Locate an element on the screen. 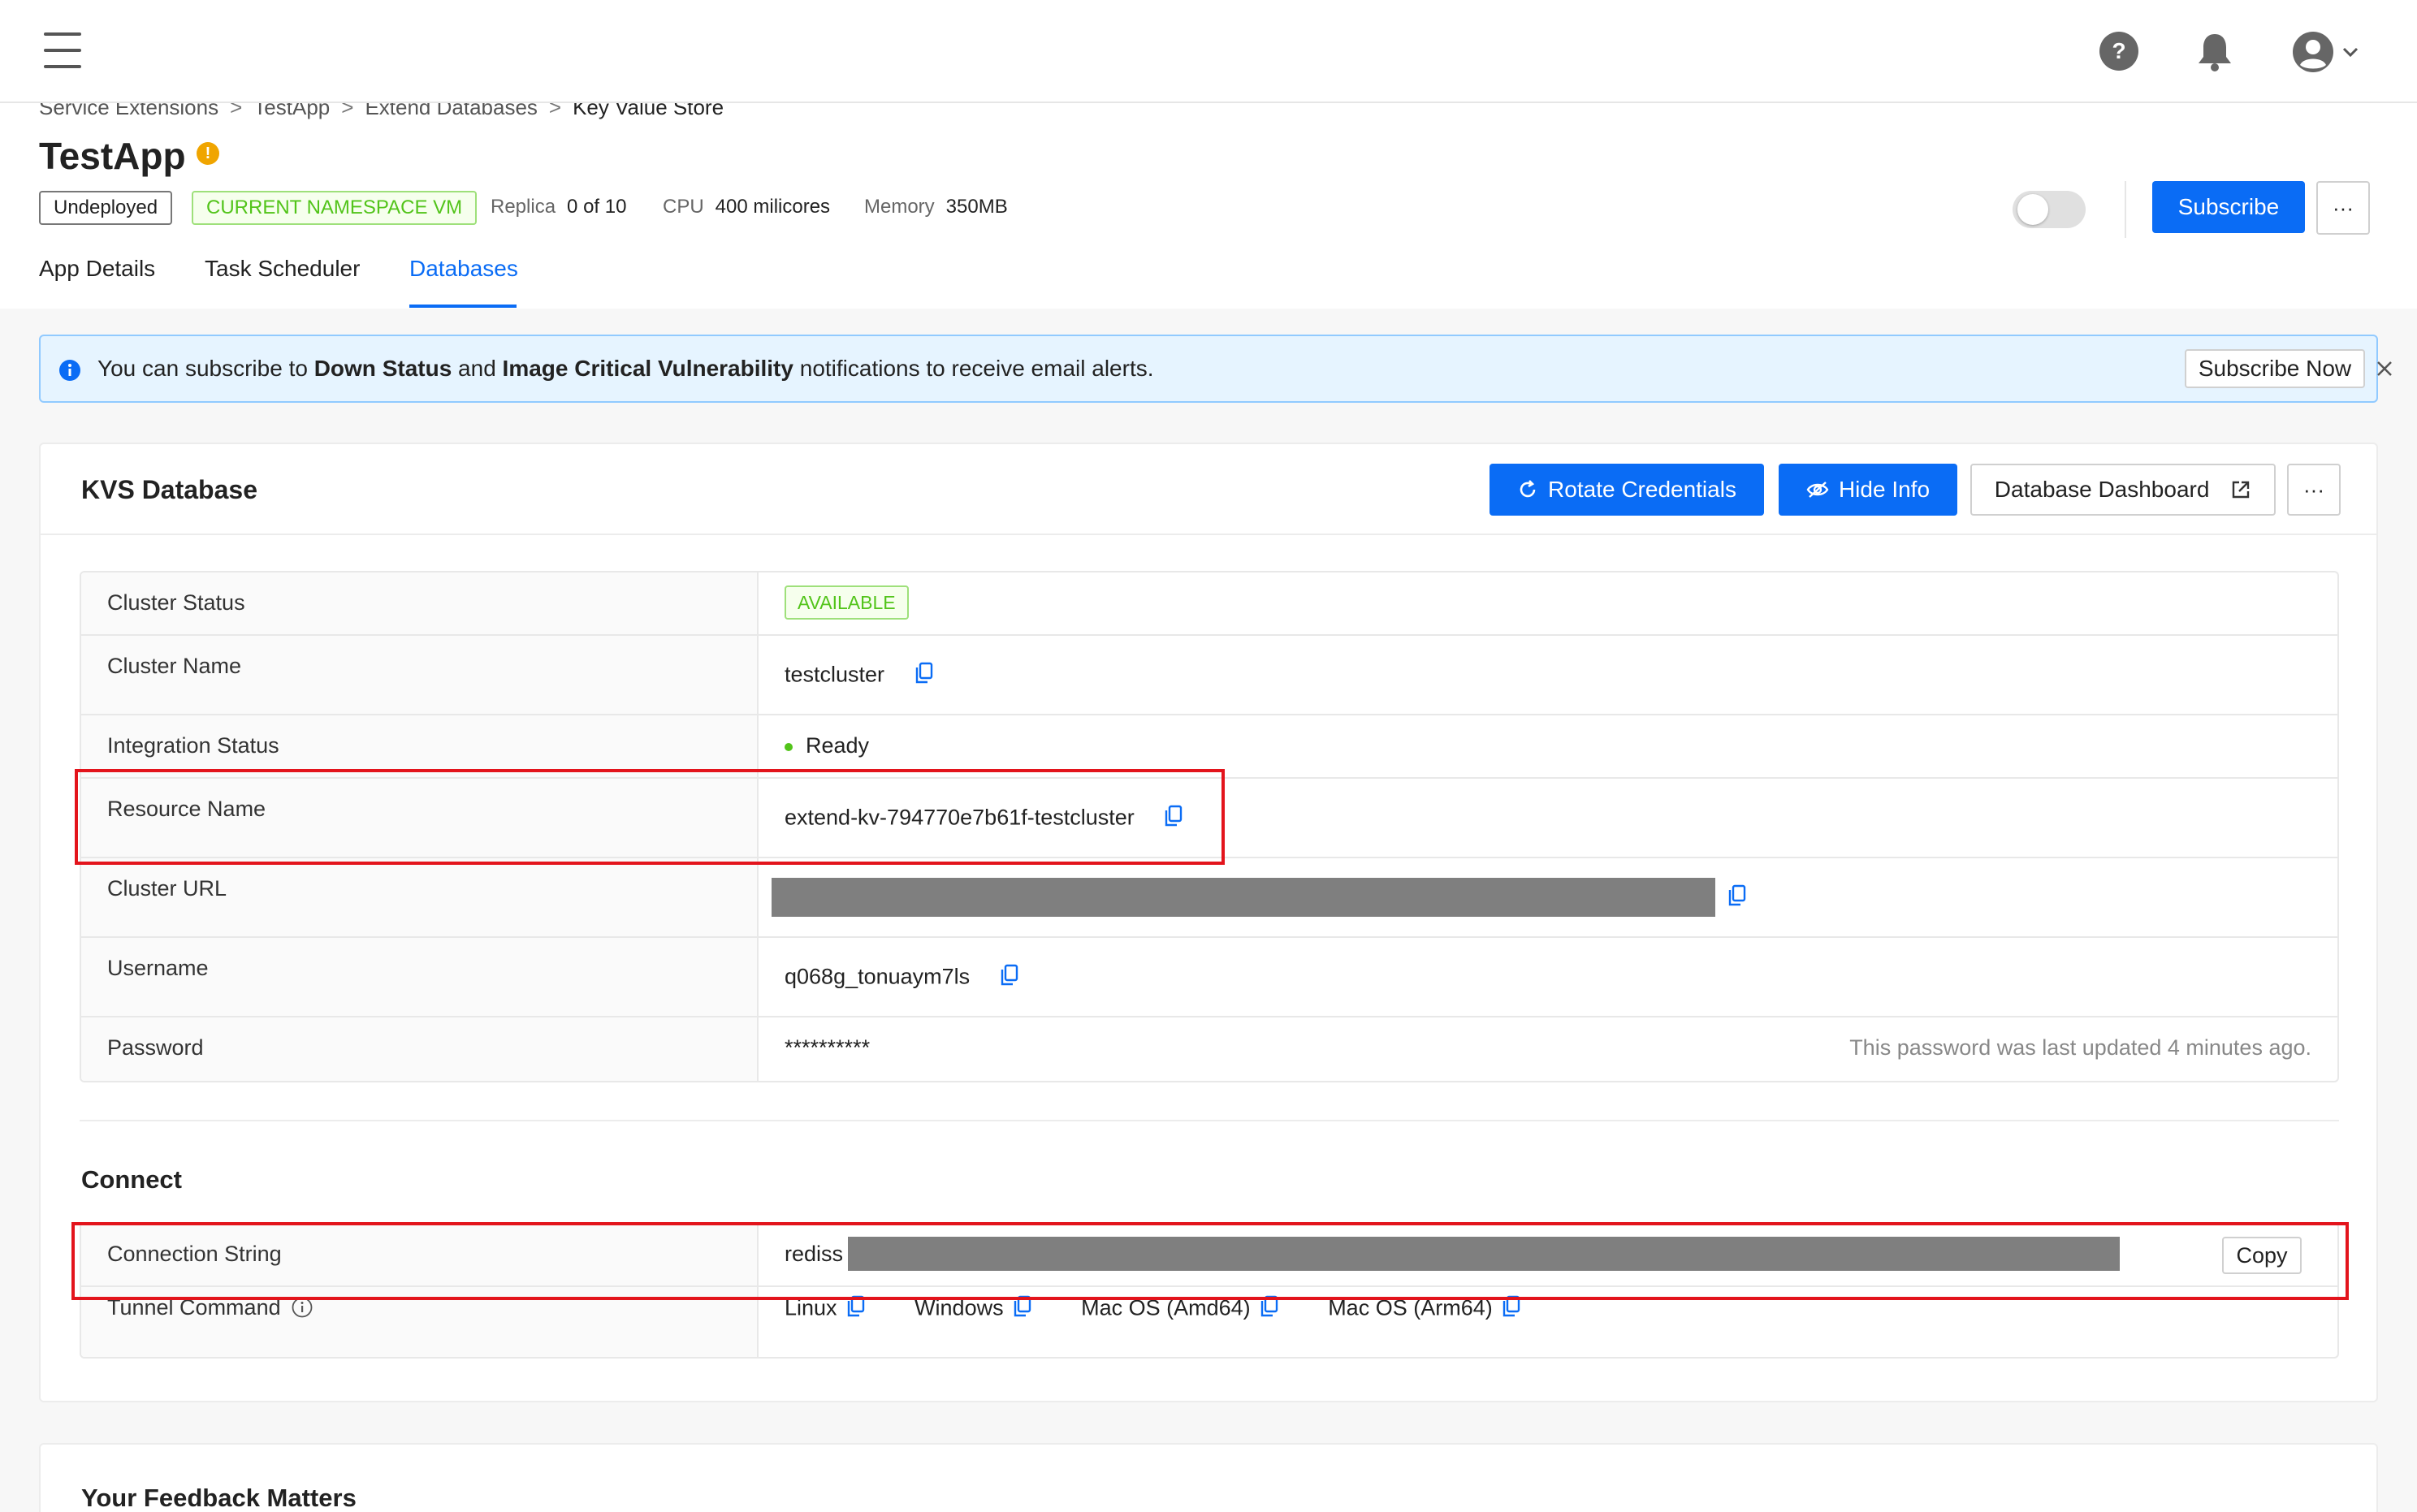  hamburger-menu-icon is located at coordinates (62, 50).